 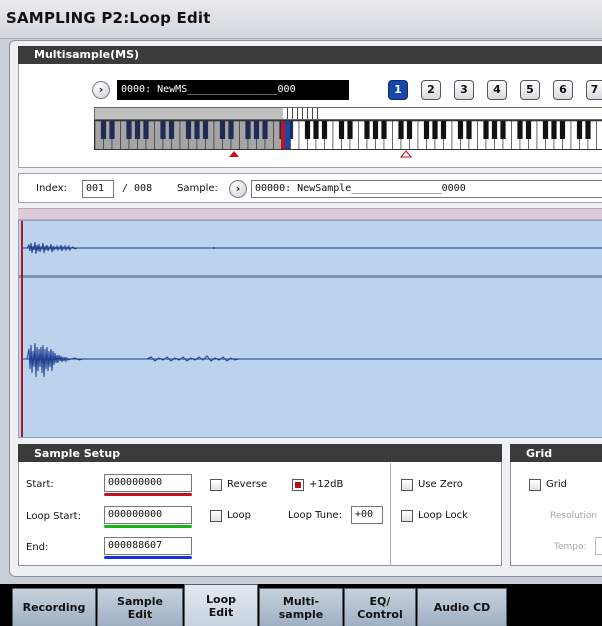 What do you see at coordinates (298, 485) in the screenshot?
I see `plus12db-checkbox` at bounding box center [298, 485].